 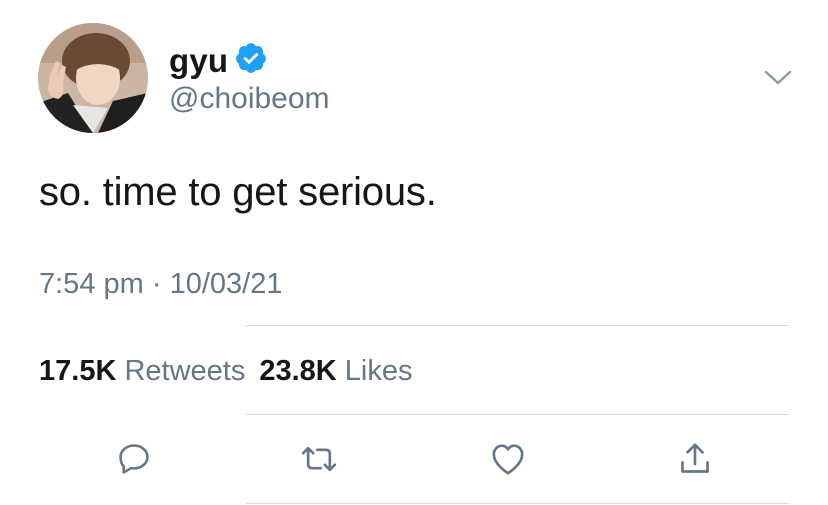 I want to click on likes-stat: 23.8K Likes, so click(x=335, y=371).